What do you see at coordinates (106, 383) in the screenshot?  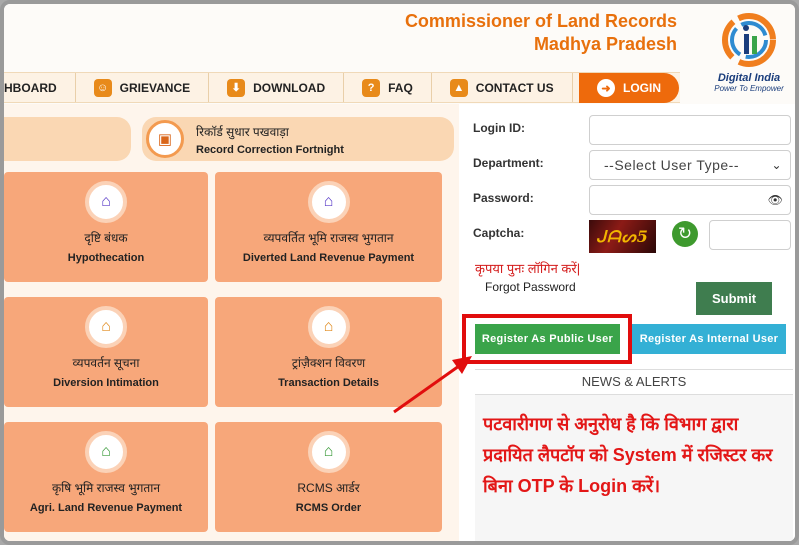 I see `card-en: Diversion Intimation` at bounding box center [106, 383].